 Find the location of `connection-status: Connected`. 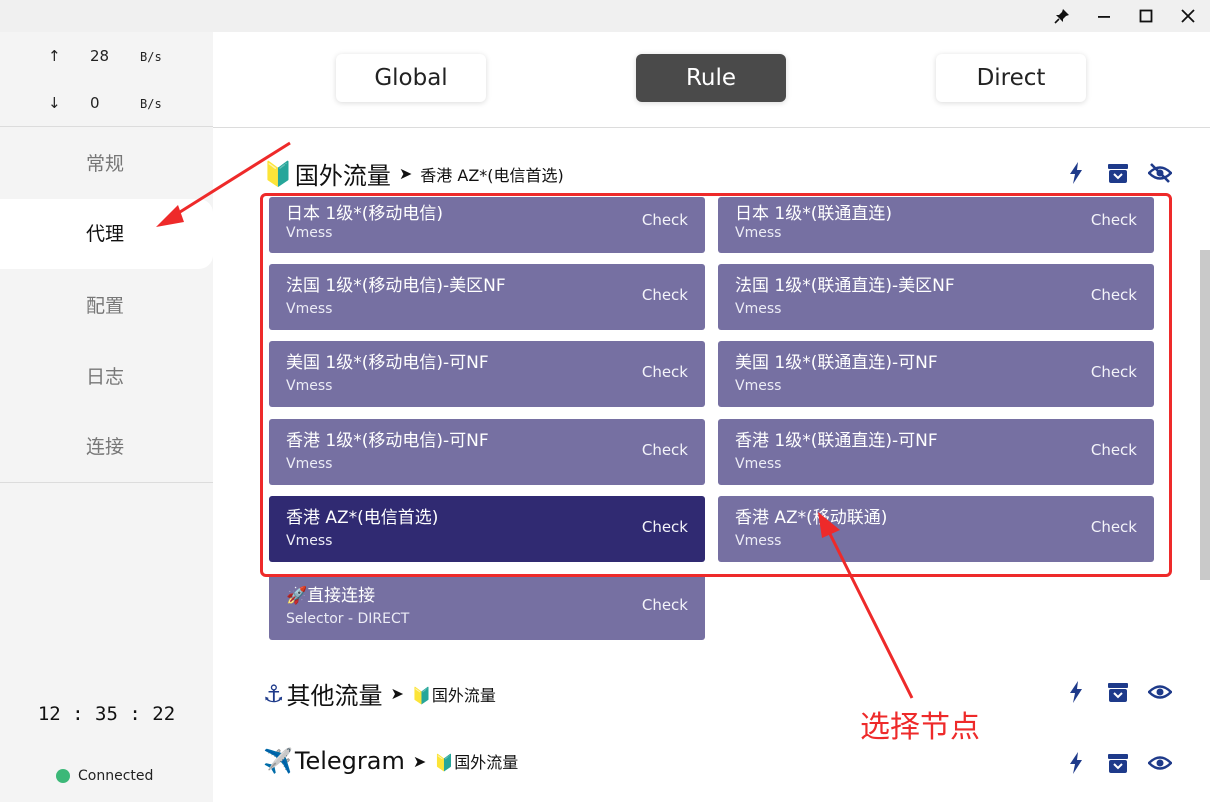

connection-status: Connected is located at coordinates (104, 776).